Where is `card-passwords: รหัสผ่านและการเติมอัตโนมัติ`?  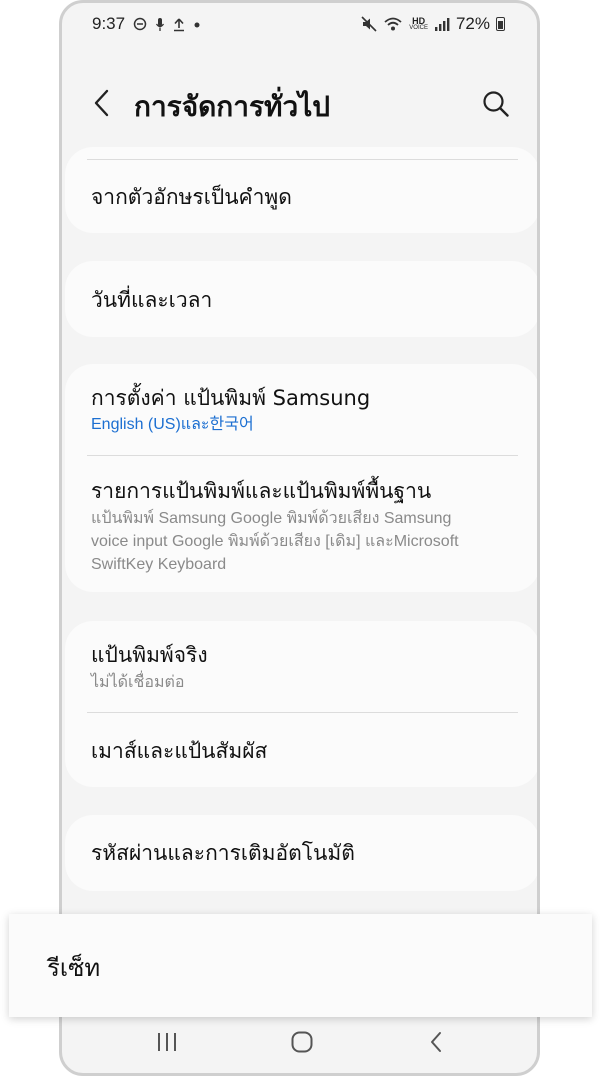
card-passwords: รหัสผ่านและการเติมอัตโนมัติ is located at coordinates (301, 853).